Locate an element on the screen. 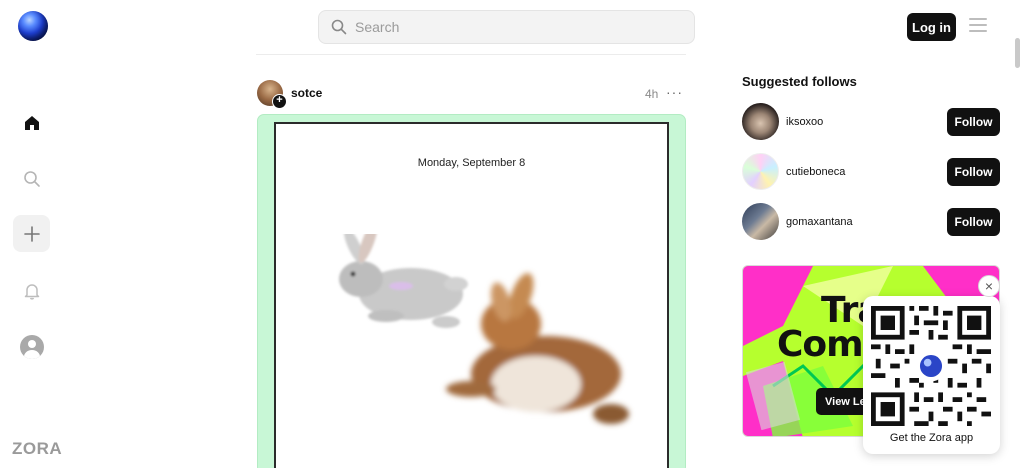  nav-search is located at coordinates (31, 178).